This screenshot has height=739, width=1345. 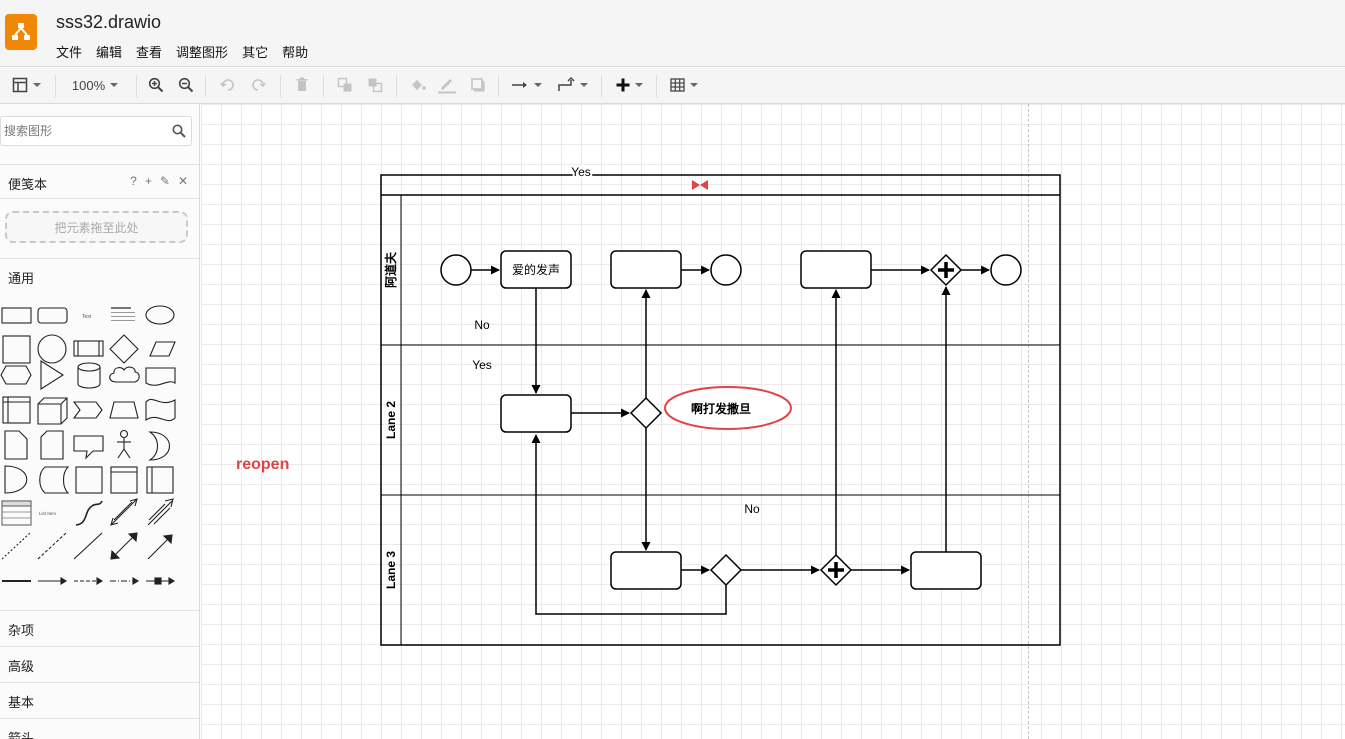 I want to click on search-icon, so click(x=179, y=131).